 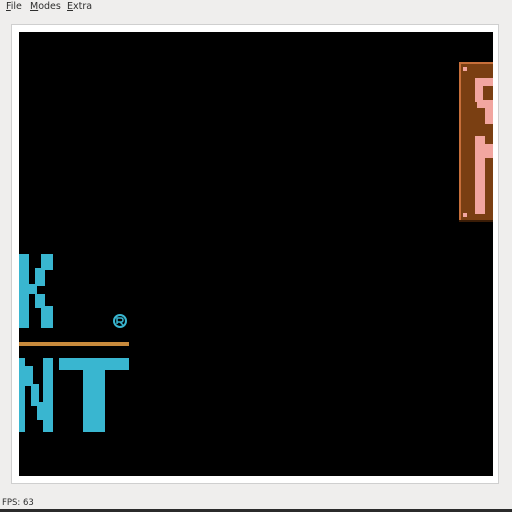 What do you see at coordinates (74, 344) in the screenshot?
I see `title-underline` at bounding box center [74, 344].